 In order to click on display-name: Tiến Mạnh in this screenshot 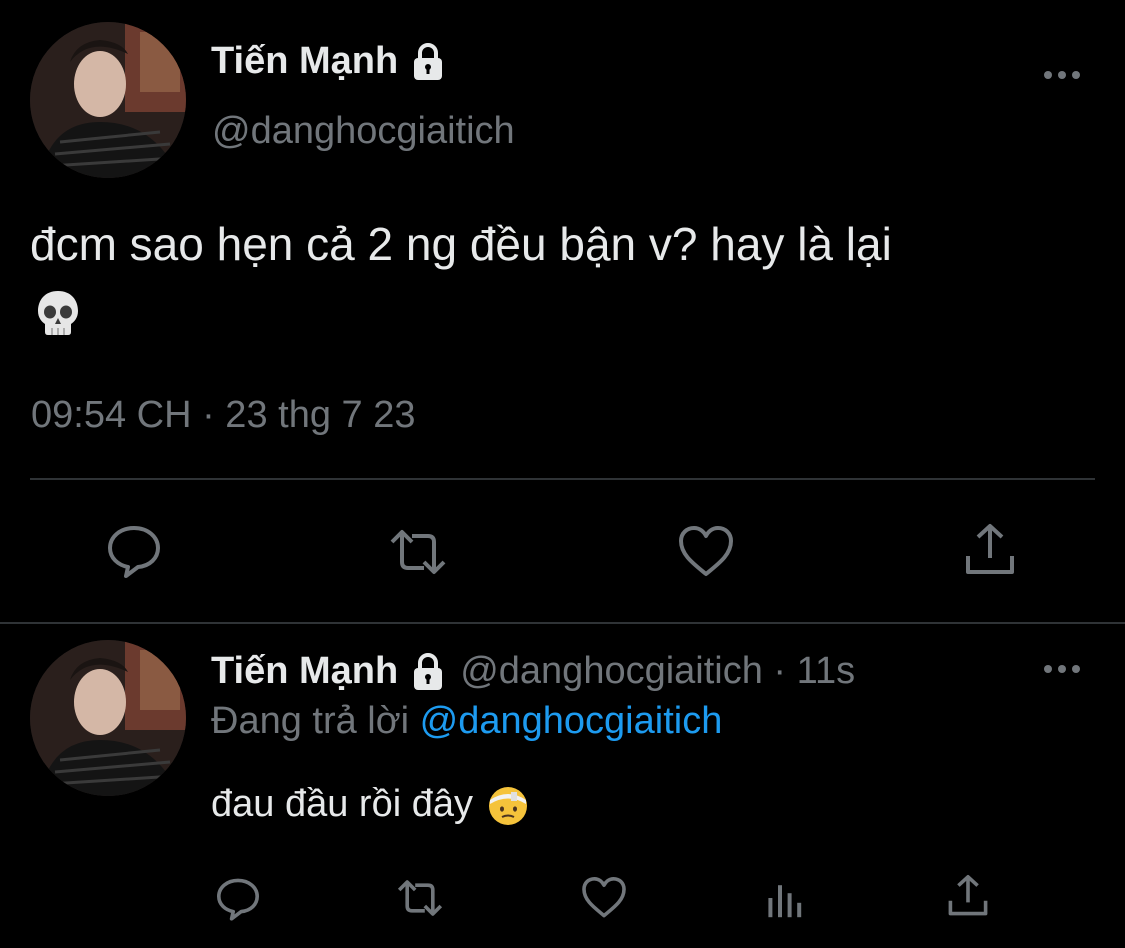, I will do `click(329, 61)`.